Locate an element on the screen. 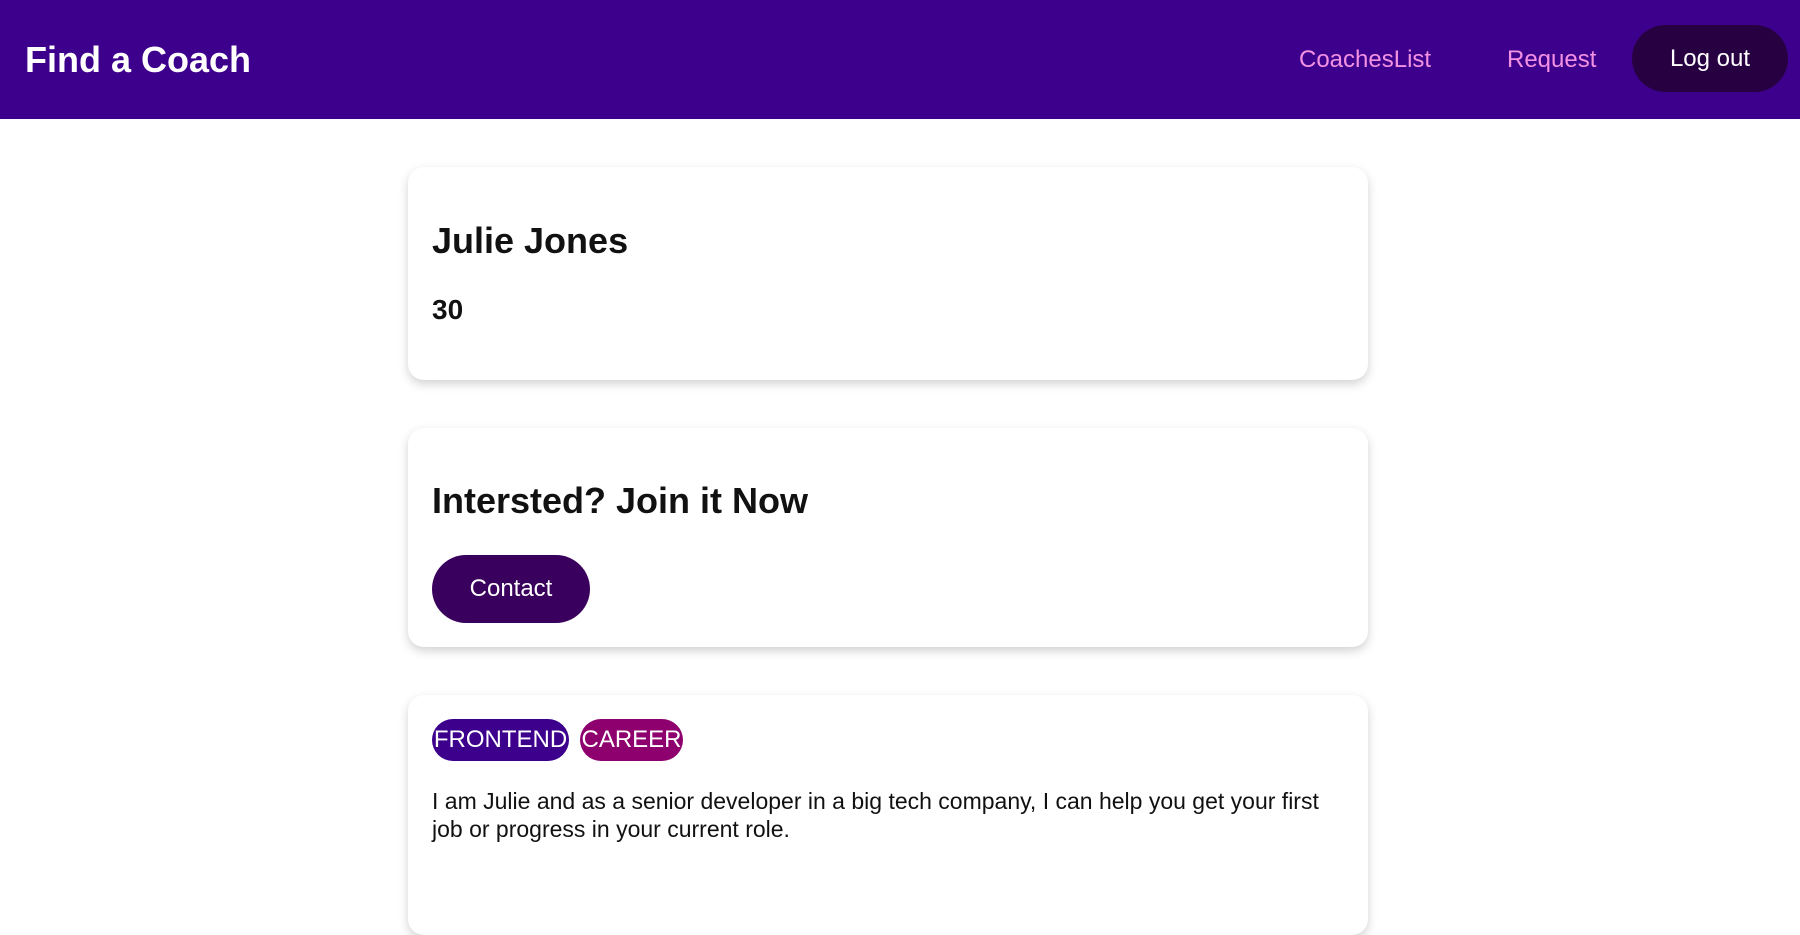  brand-link: Find a Coach is located at coordinates (138, 60).